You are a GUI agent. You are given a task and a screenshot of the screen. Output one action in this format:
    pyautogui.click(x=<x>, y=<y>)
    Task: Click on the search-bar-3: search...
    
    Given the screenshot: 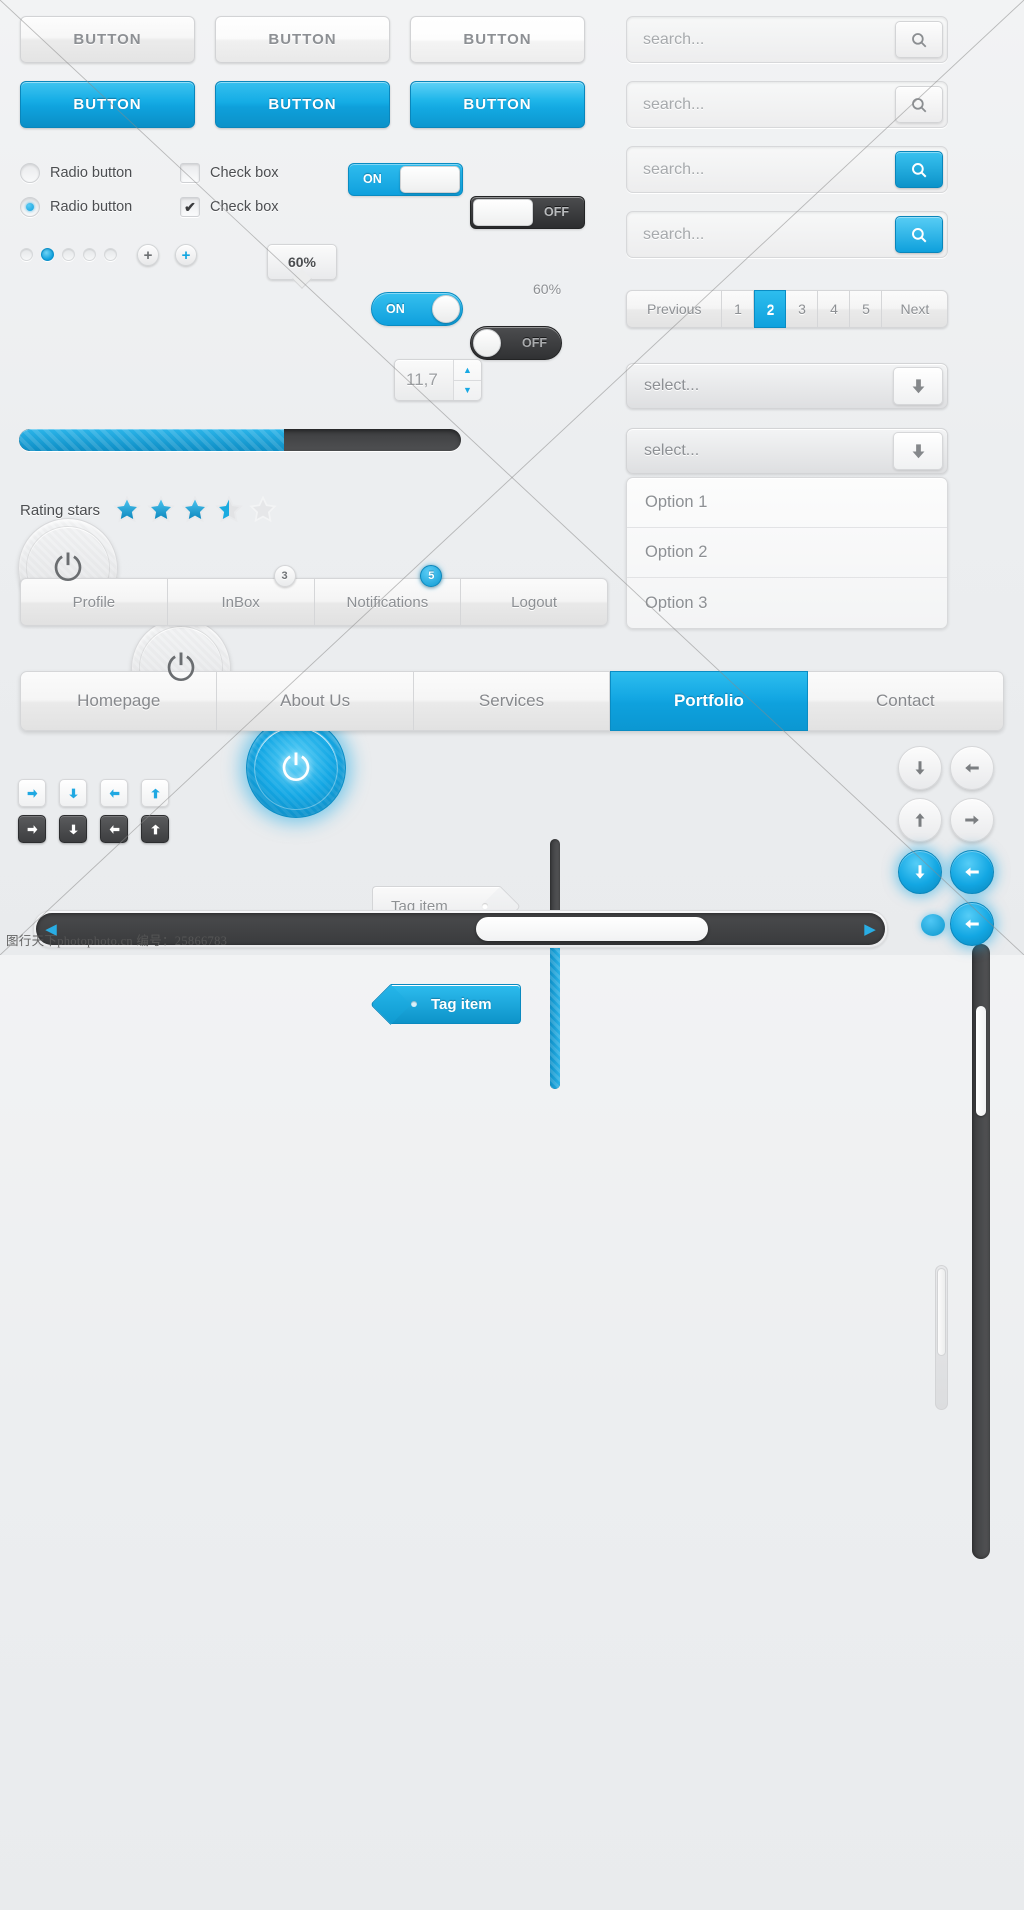 What is the action you would take?
    pyautogui.click(x=787, y=169)
    